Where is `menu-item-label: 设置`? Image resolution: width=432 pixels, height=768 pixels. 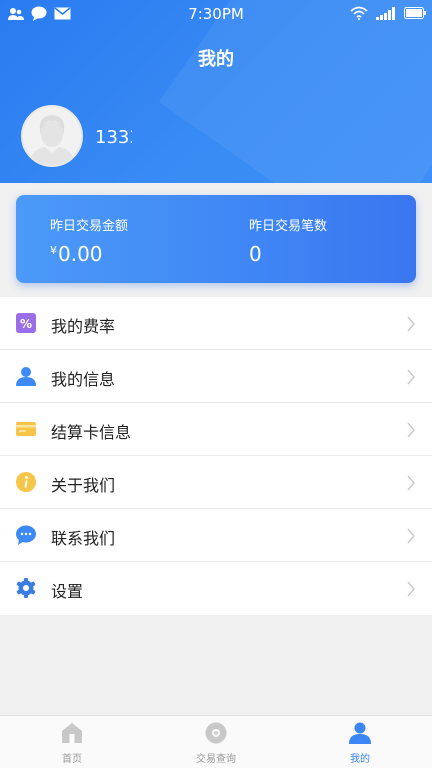 menu-item-label: 设置 is located at coordinates (67, 591).